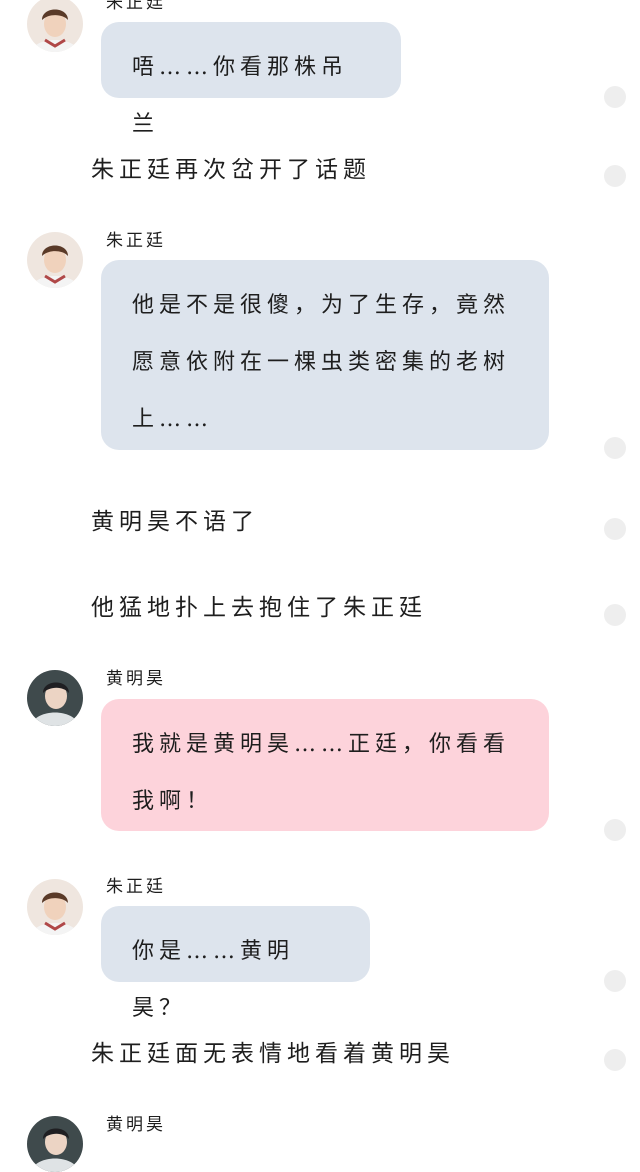 Image resolution: width=640 pixels, height=1172 pixels. What do you see at coordinates (325, 765) in the screenshot?
I see `message-bubble: 我就是黄明昊……正廷，你看看我啊！` at bounding box center [325, 765].